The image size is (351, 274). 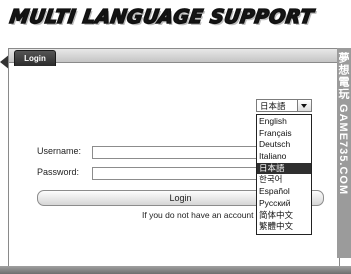 I want to click on language-option-traditional-chinese: 繁體中文, so click(x=284, y=227).